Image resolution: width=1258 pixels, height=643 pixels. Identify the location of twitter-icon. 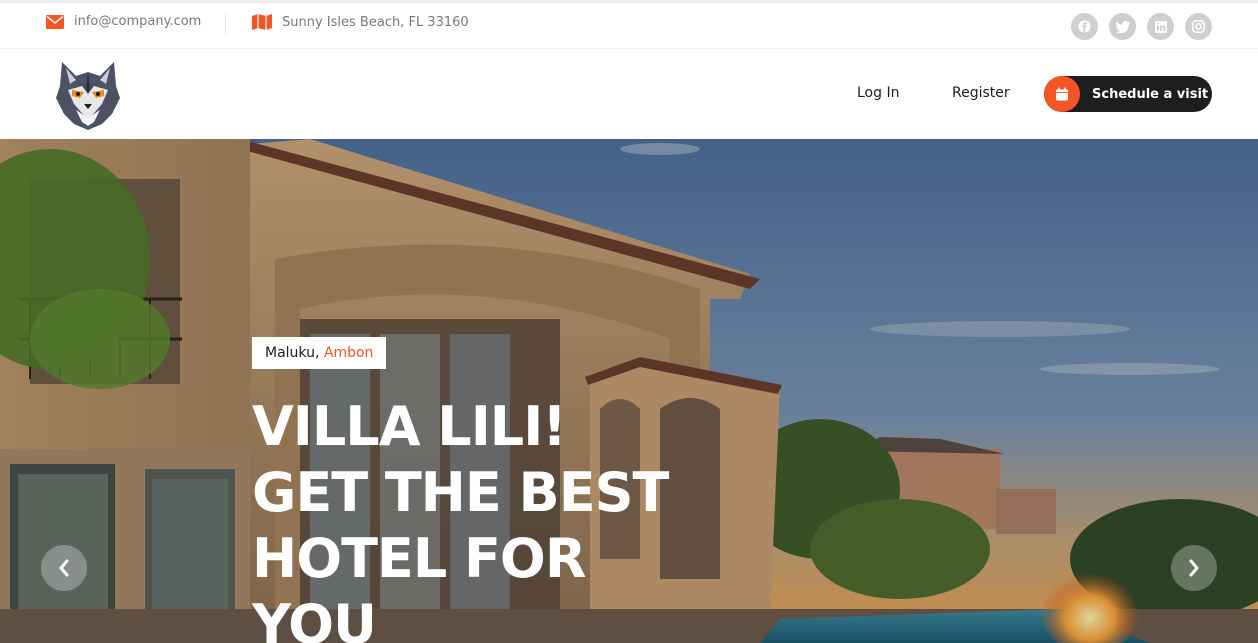
(1122, 26).